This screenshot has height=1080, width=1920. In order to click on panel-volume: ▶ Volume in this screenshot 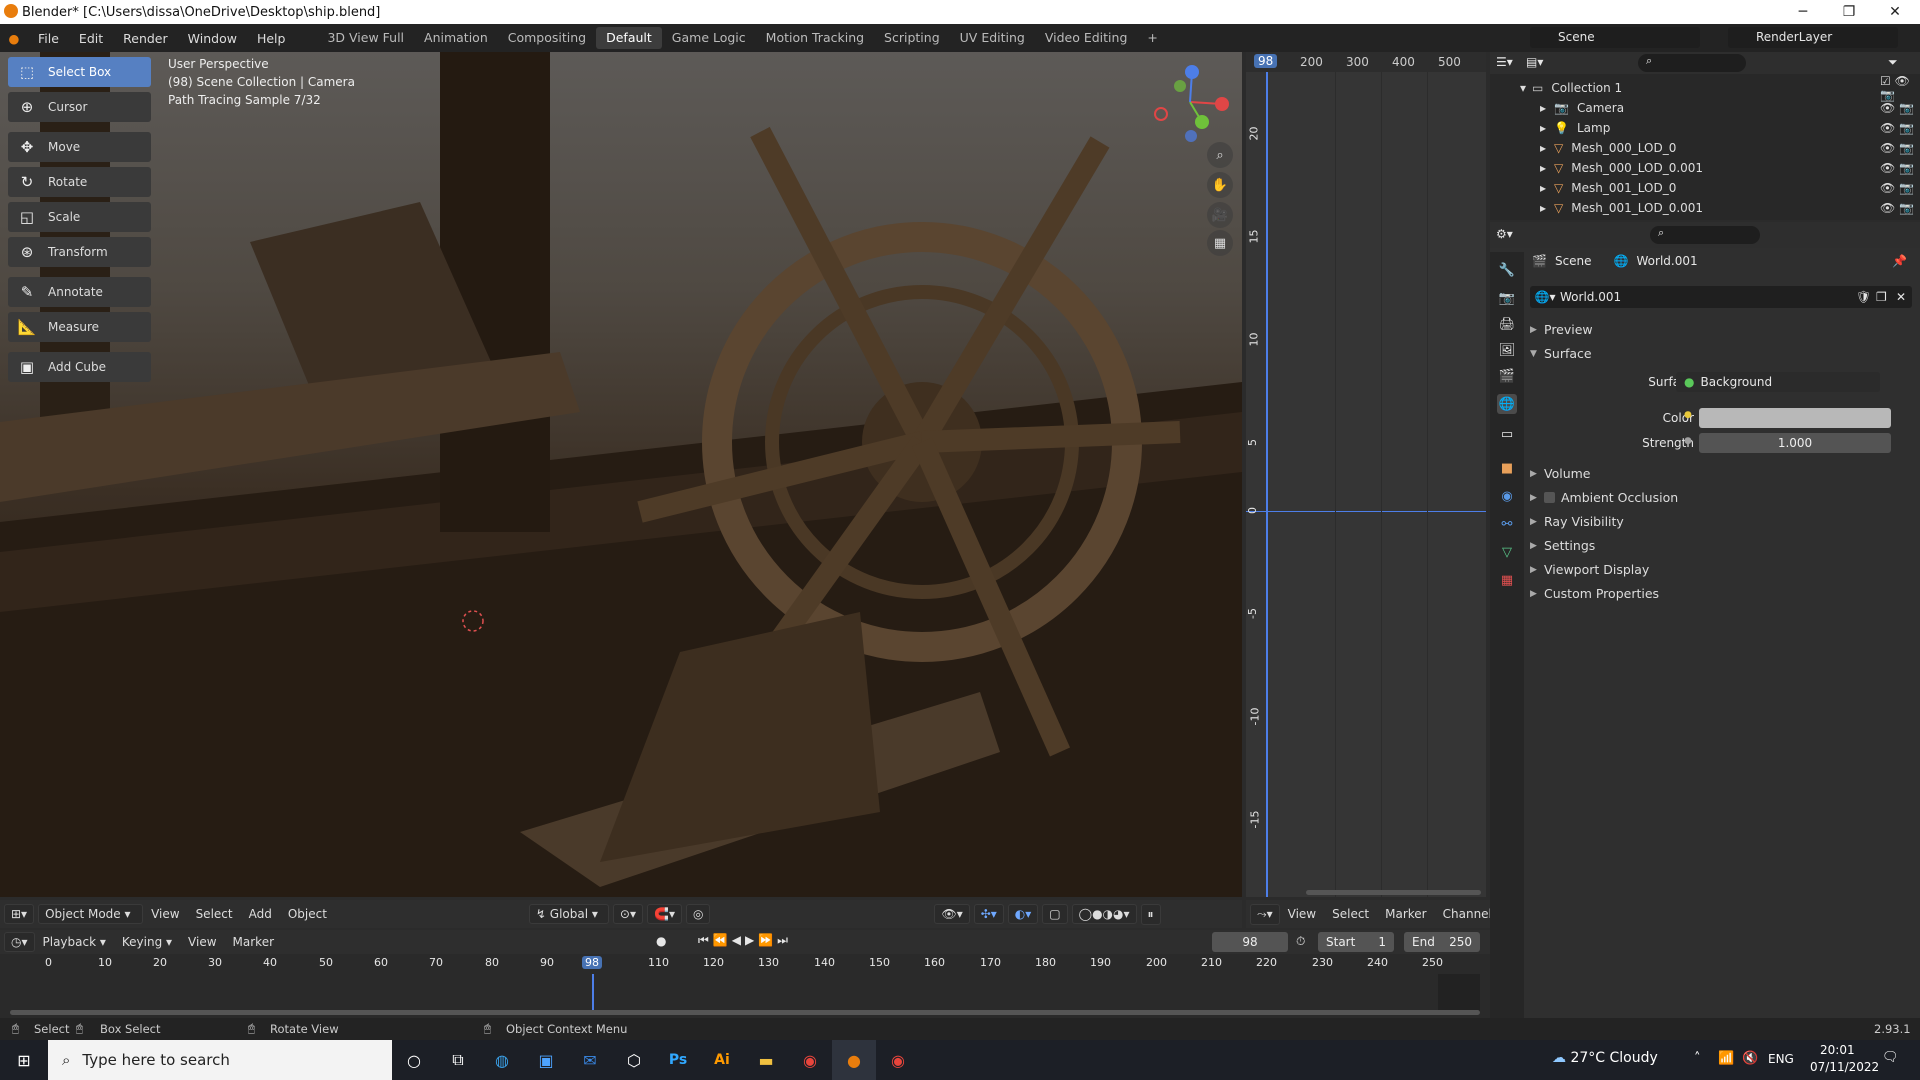, I will do `click(1560, 473)`.